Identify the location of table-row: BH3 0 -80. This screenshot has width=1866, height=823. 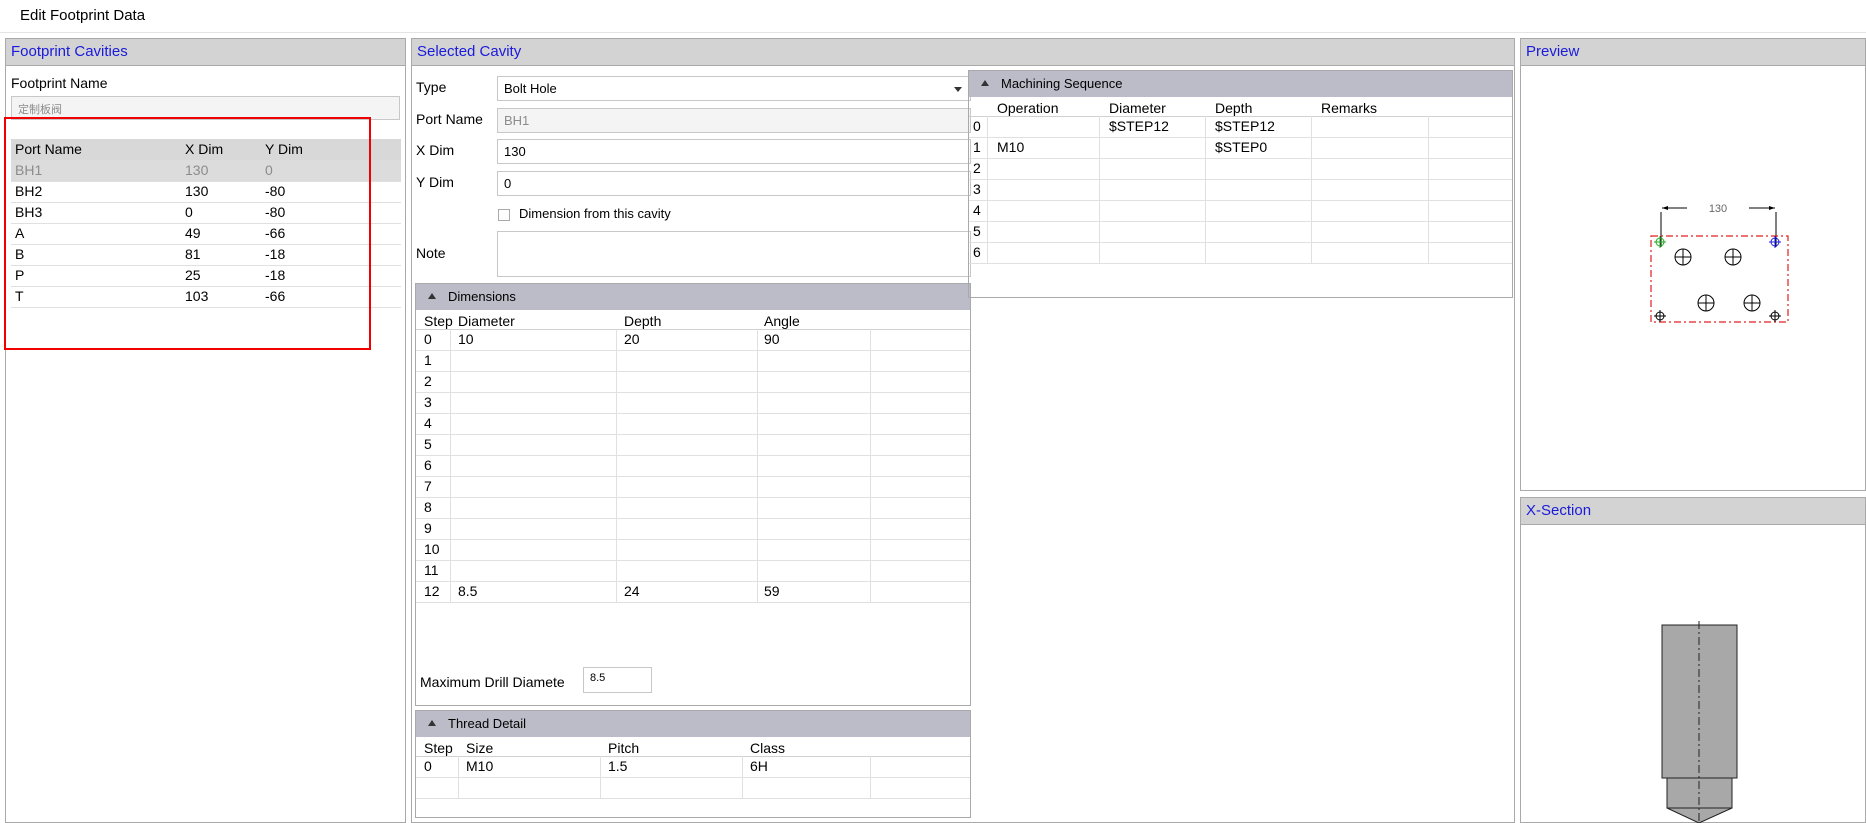
(206, 213).